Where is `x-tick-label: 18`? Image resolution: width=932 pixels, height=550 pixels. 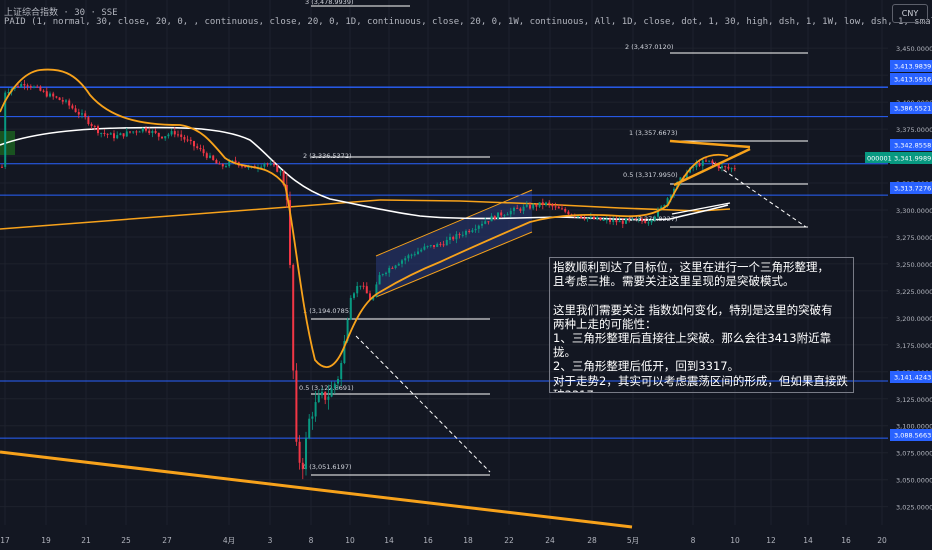
x-tick-label: 18 is located at coordinates (468, 540).